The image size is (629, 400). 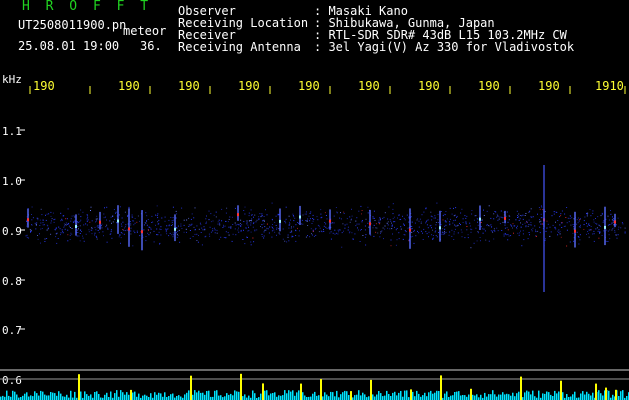 What do you see at coordinates (131, 394) in the screenshot?
I see `peak-bar` at bounding box center [131, 394].